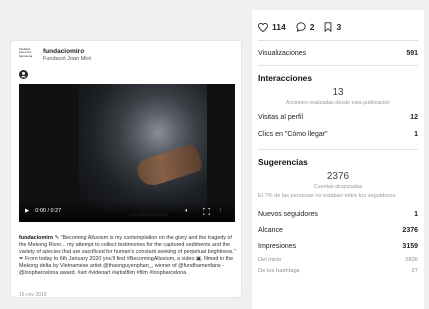  Describe the element at coordinates (36, 238) in the screenshot. I see `caption-username: fundaciomiro` at that location.